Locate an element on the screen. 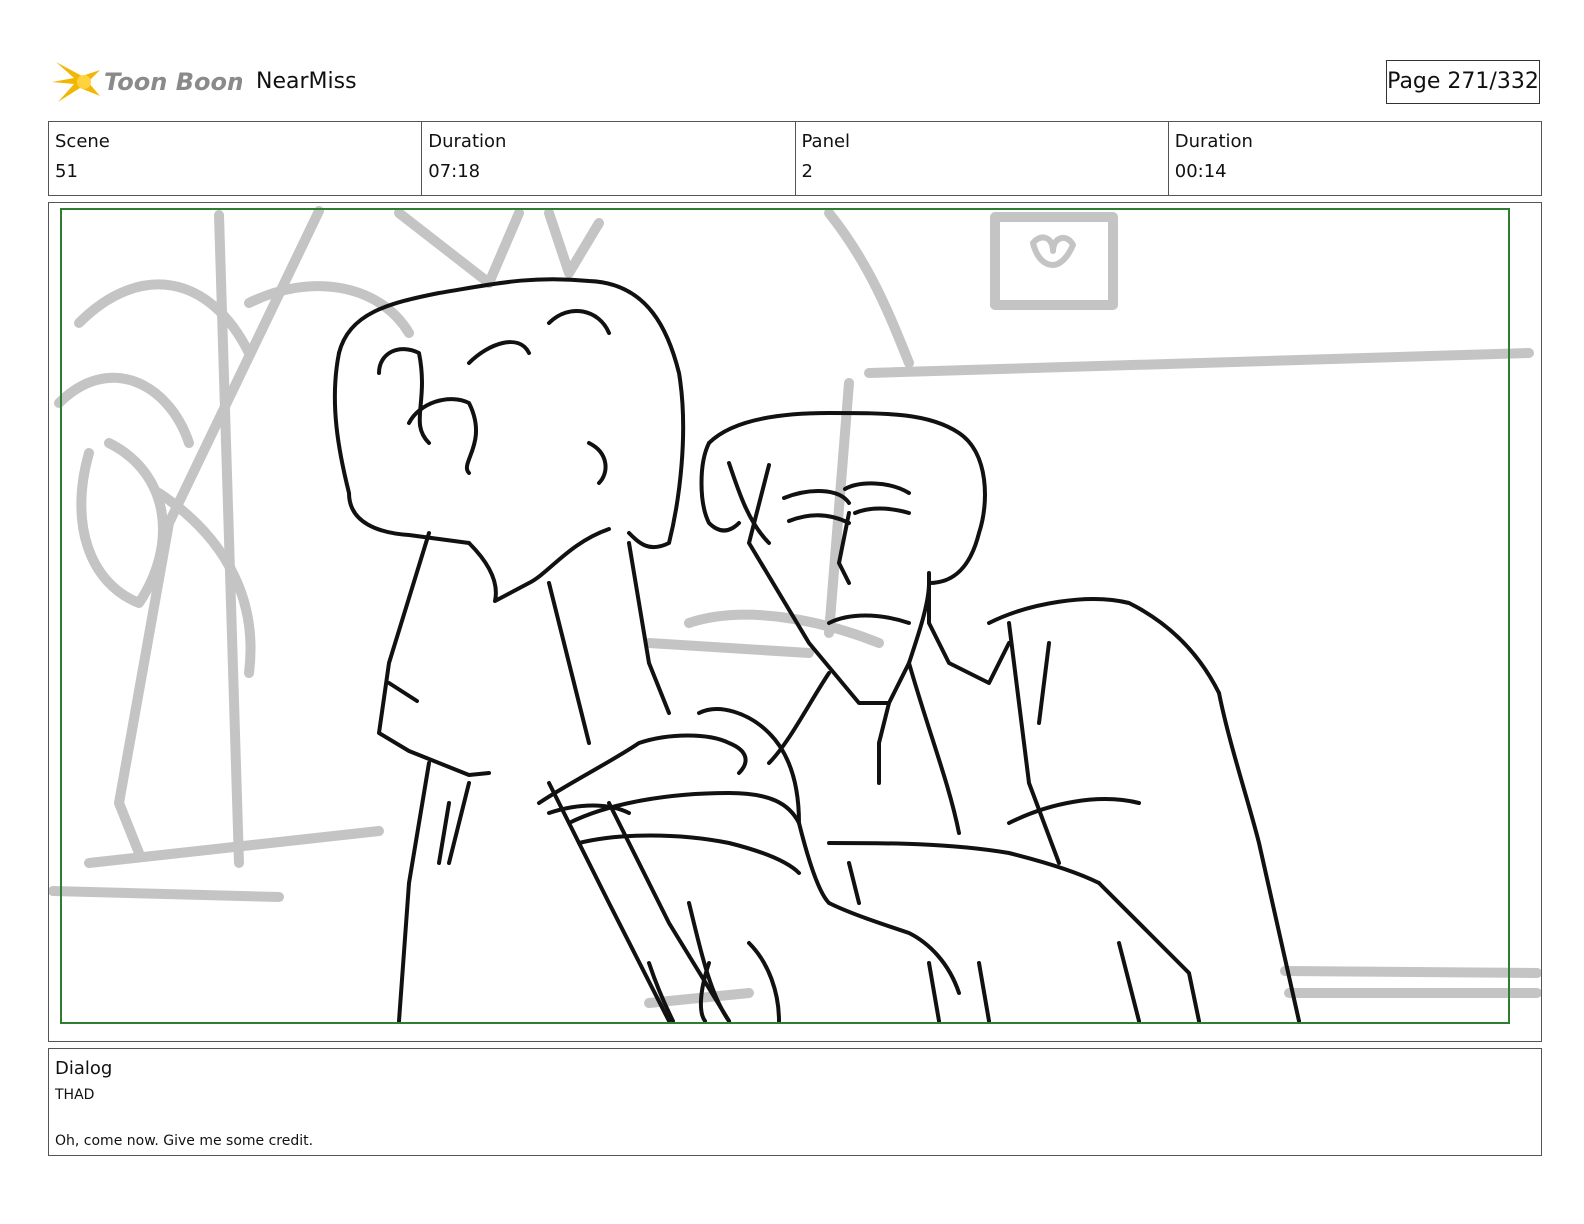 The height and width of the screenshot is (1224, 1584). scene-duration-cell: Duration 07:18 is located at coordinates (609, 158).